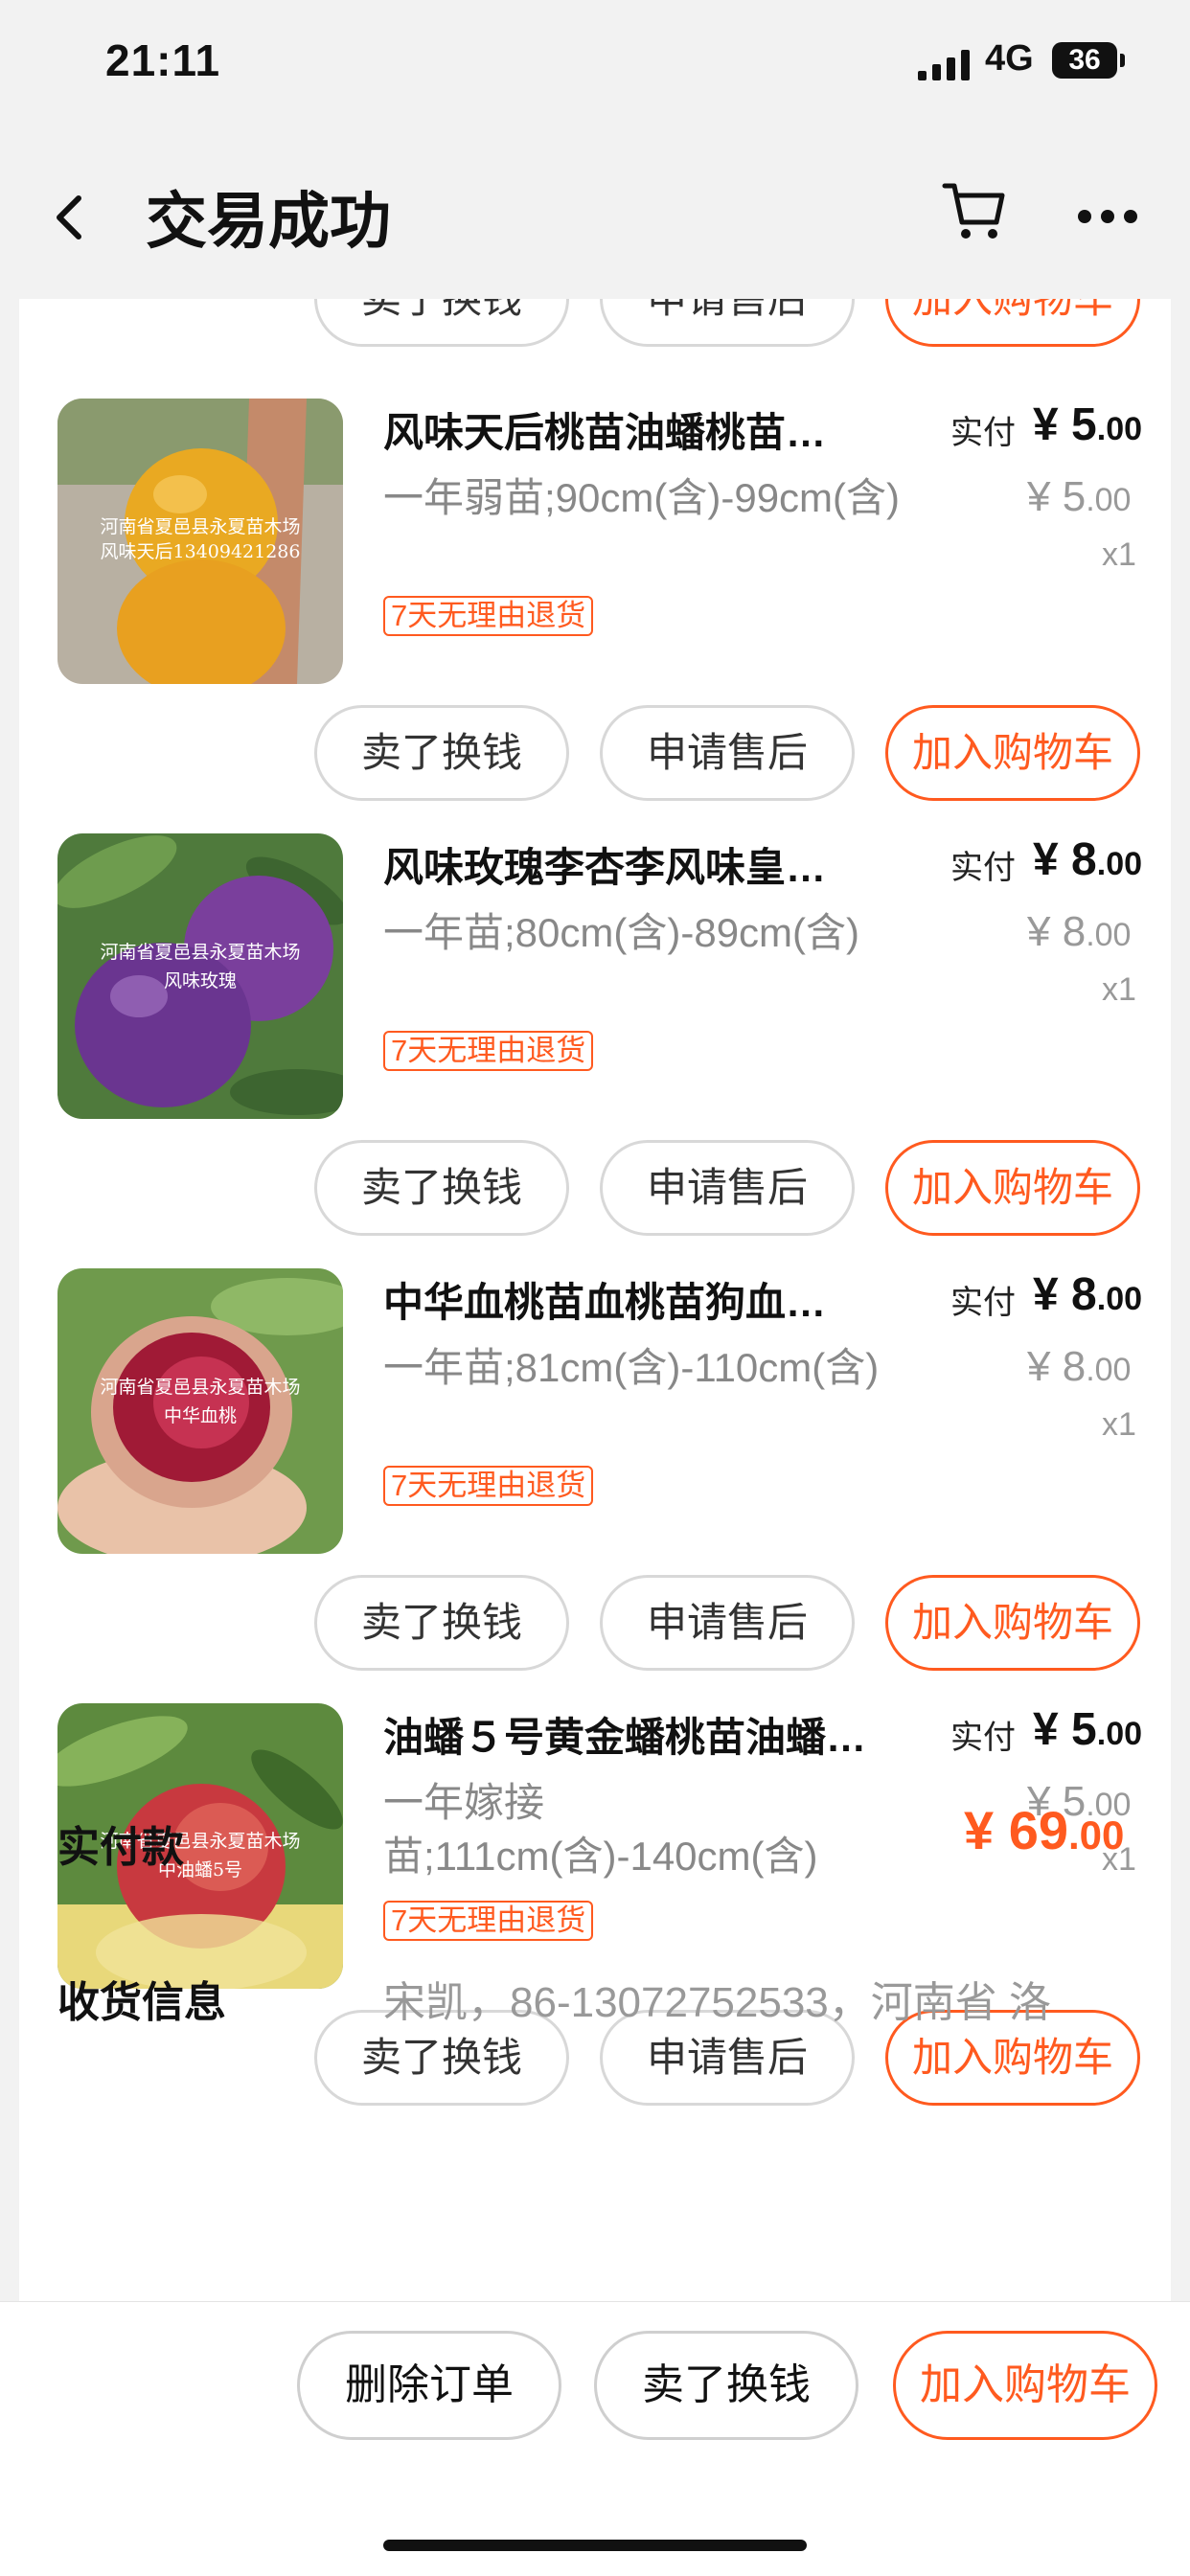 This screenshot has height=2576, width=1190. Describe the element at coordinates (141, 2002) in the screenshot. I see `receiver-label: 收货信息` at that location.